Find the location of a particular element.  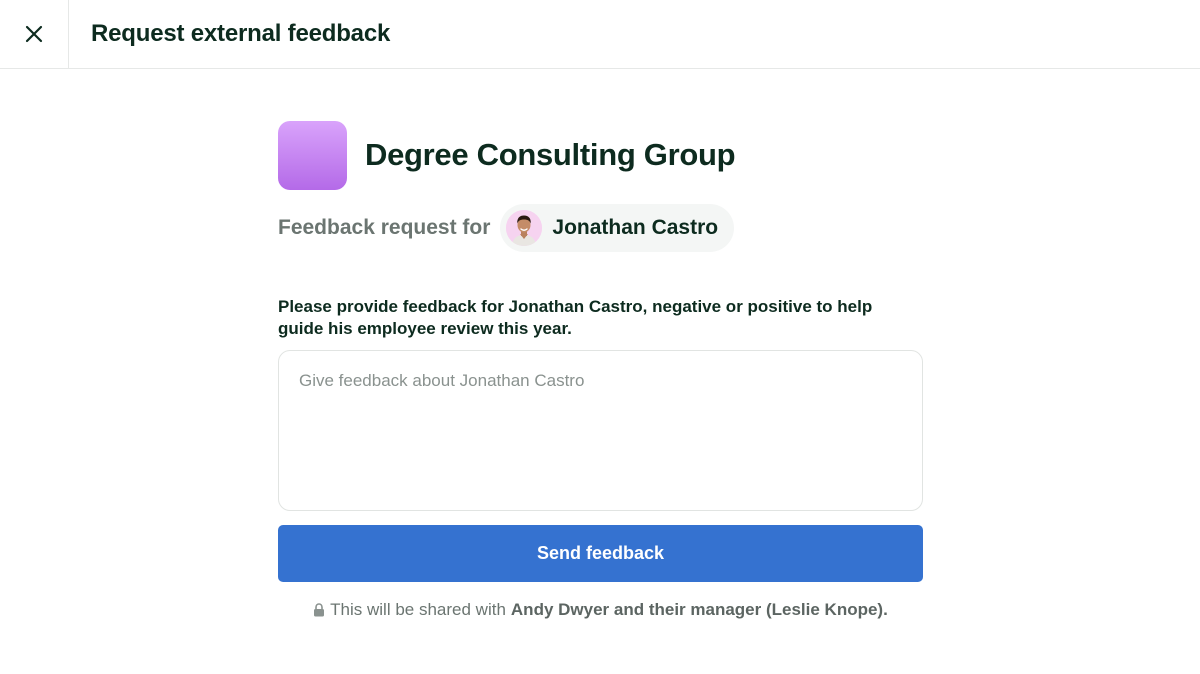

organization-name: Degree Consulting Group is located at coordinates (550, 154).